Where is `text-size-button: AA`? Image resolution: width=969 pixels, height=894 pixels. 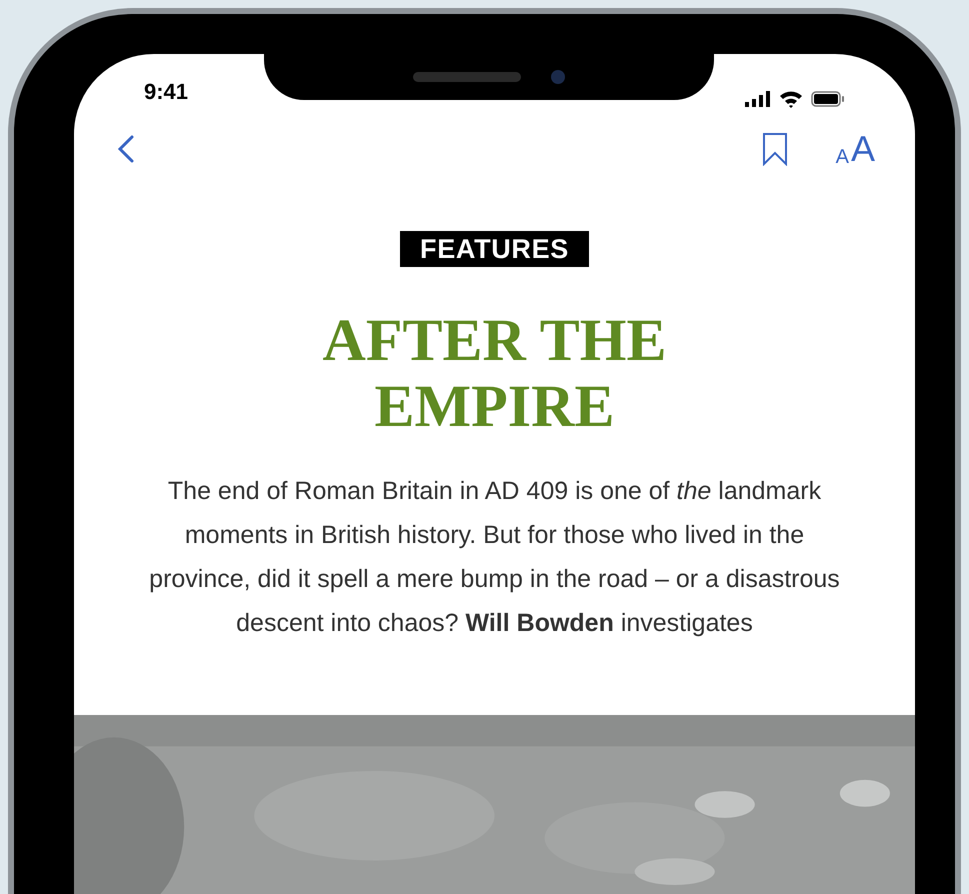
text-size-button: AA is located at coordinates (855, 149).